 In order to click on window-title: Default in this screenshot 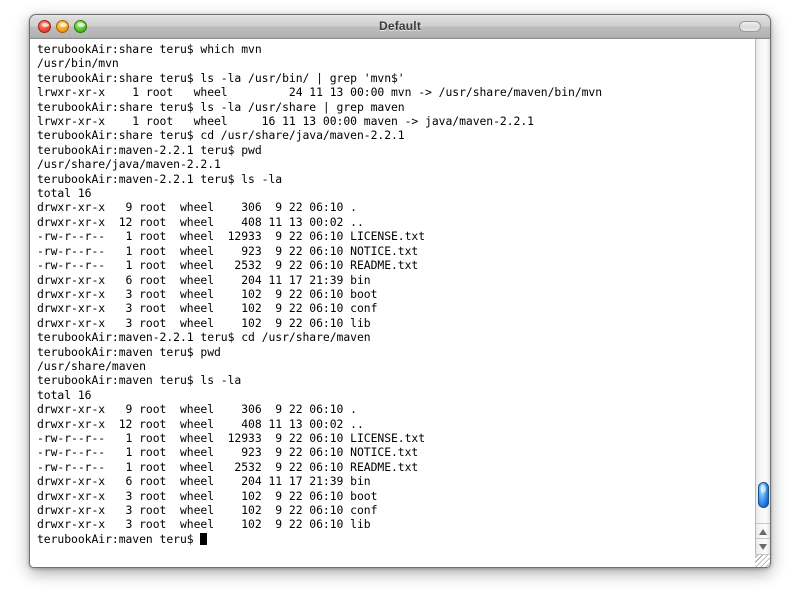, I will do `click(400, 26)`.